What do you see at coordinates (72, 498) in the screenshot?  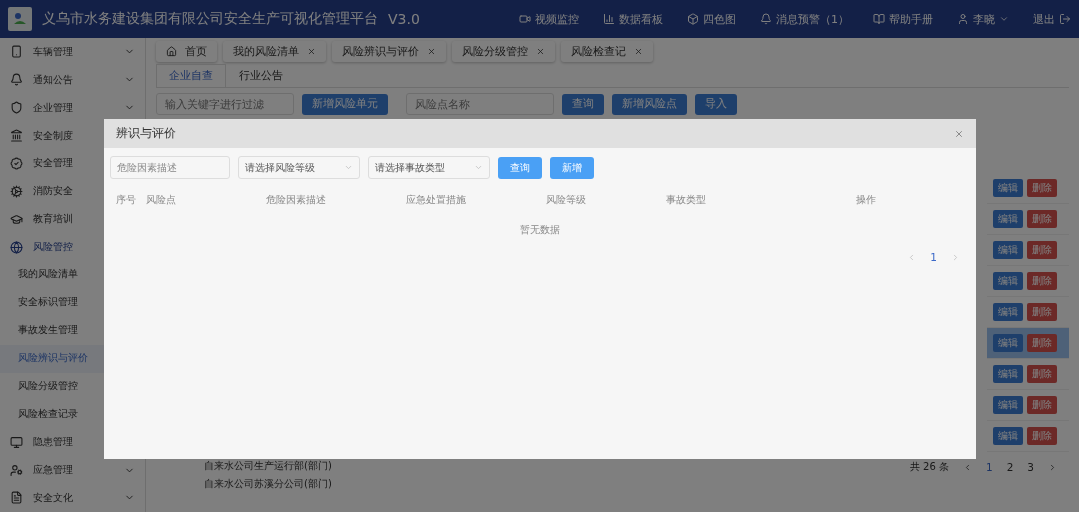 I see `sidebar-item: 安全文化` at bounding box center [72, 498].